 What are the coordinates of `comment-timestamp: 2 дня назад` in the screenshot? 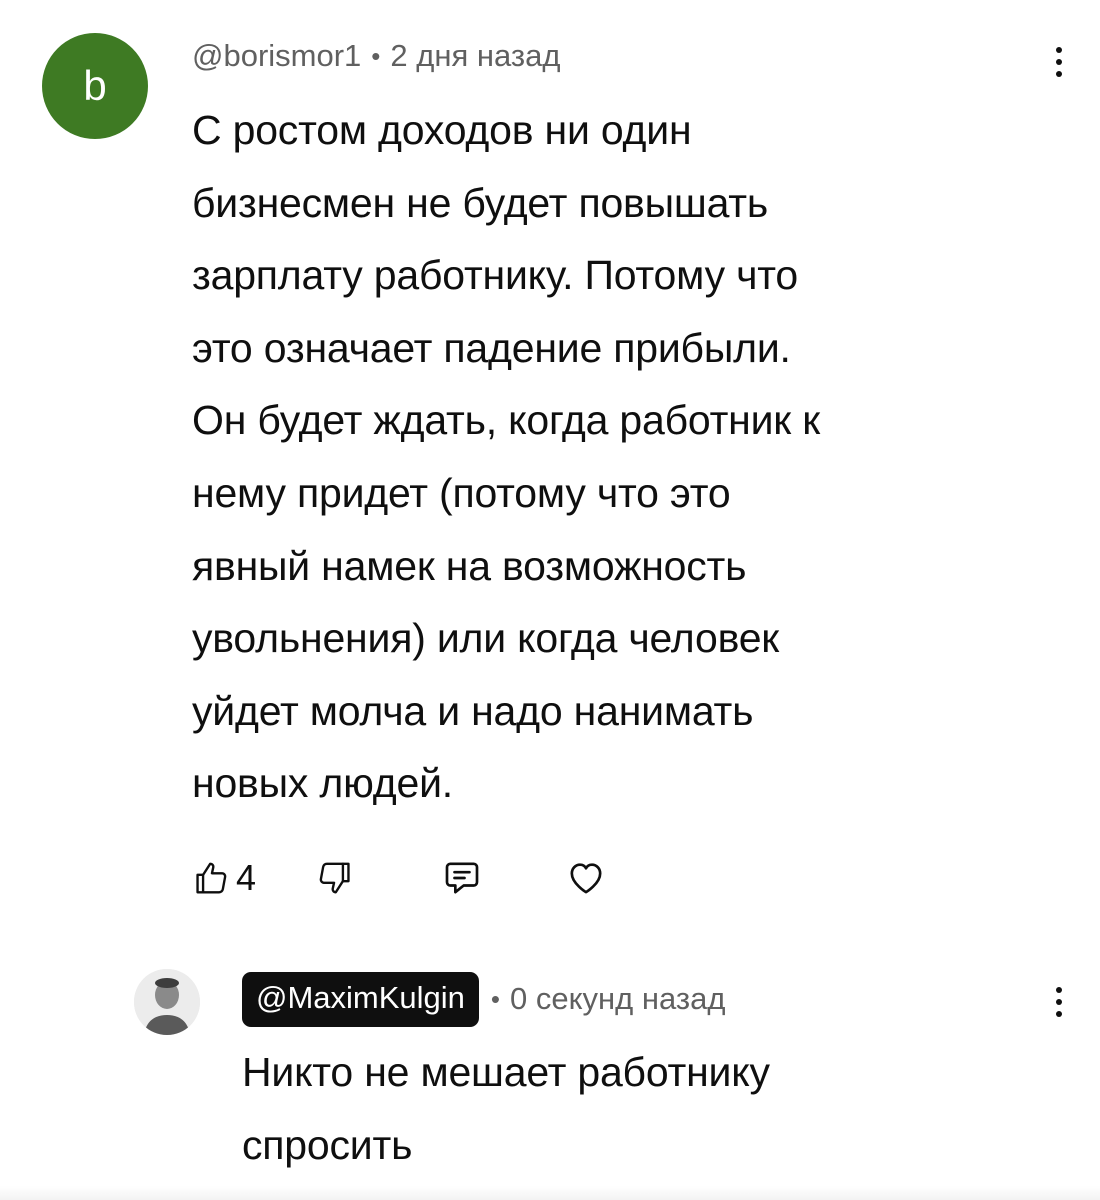 It's located at (475, 56).